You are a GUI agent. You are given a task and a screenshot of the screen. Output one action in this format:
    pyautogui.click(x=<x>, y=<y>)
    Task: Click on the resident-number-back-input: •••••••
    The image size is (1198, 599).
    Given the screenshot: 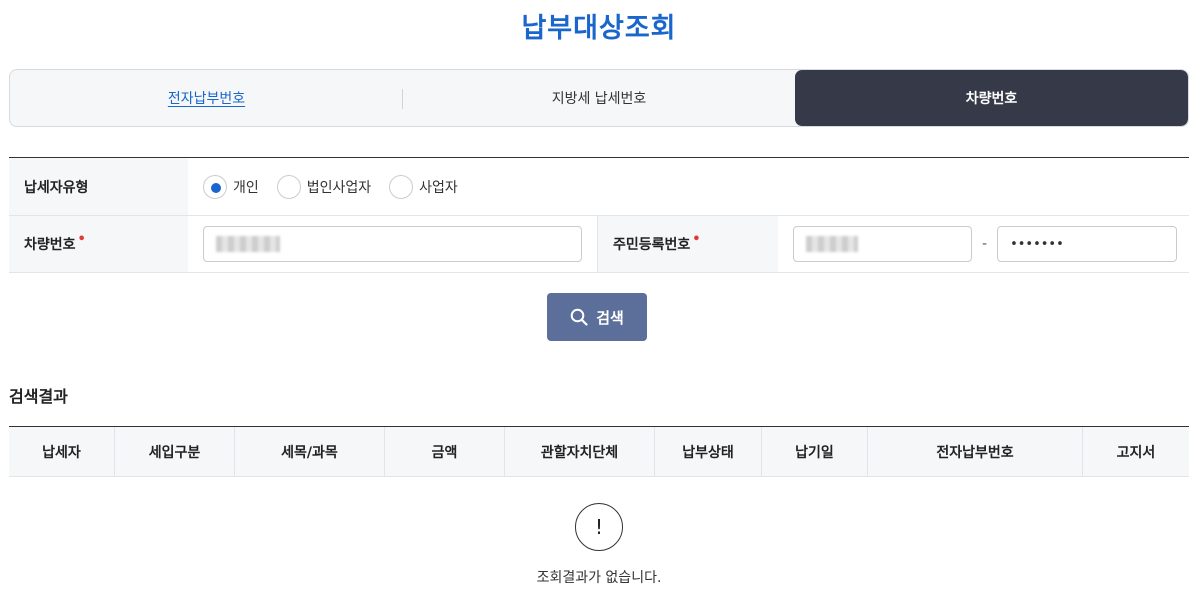 What is the action you would take?
    pyautogui.click(x=1087, y=244)
    